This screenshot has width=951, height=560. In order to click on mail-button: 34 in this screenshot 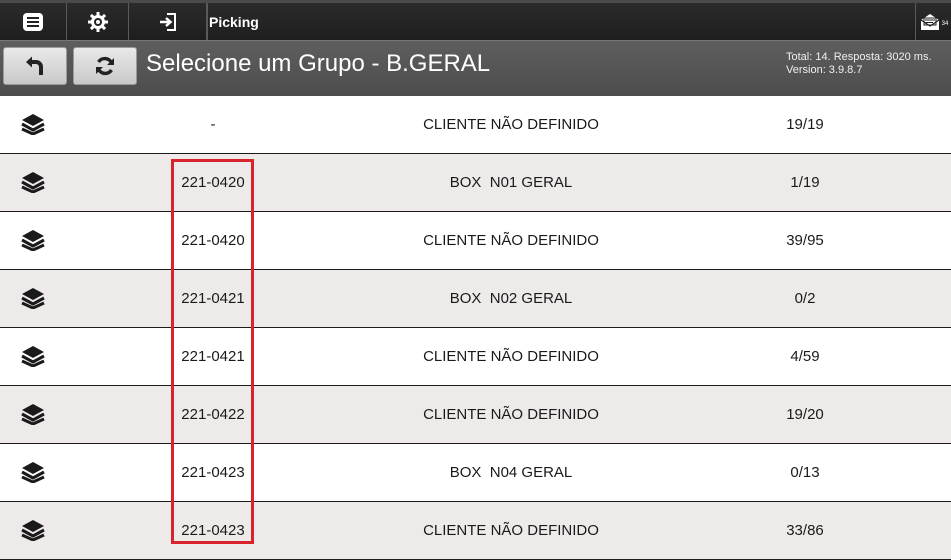, I will do `click(933, 21)`.